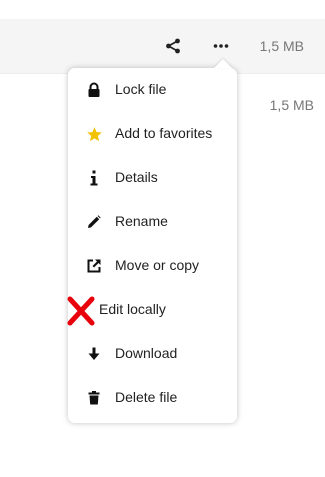 The width and height of the screenshot is (325, 477). Describe the element at coordinates (136, 177) in the screenshot. I see `menu-item-label: Details` at that location.